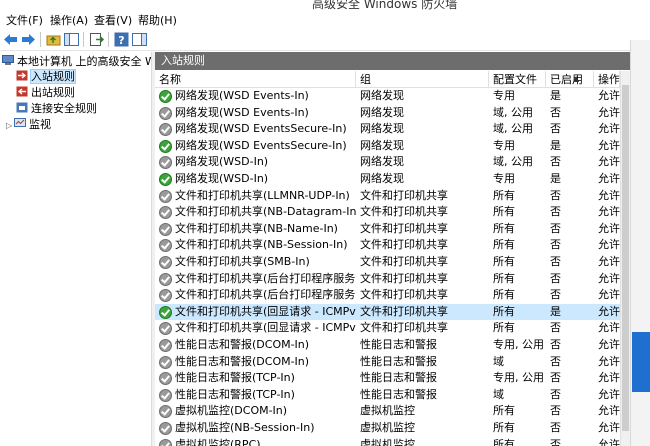  Describe the element at coordinates (28, 125) in the screenshot. I see `tree-item-monitoring: ▷ 监视` at that location.